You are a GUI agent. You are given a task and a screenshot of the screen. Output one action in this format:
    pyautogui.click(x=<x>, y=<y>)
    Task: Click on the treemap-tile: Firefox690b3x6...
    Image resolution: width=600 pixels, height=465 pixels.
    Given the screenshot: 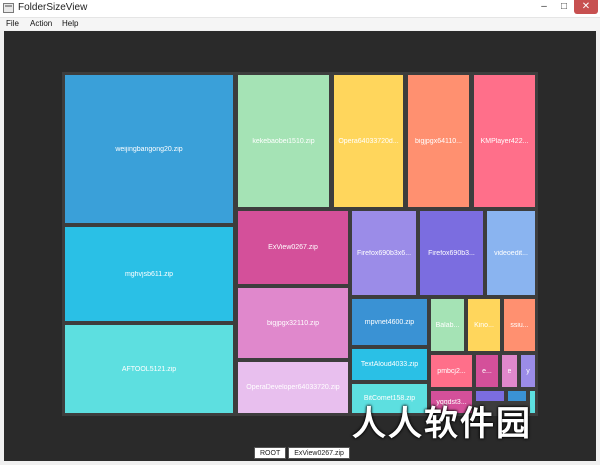 What is the action you would take?
    pyautogui.click(x=384, y=253)
    